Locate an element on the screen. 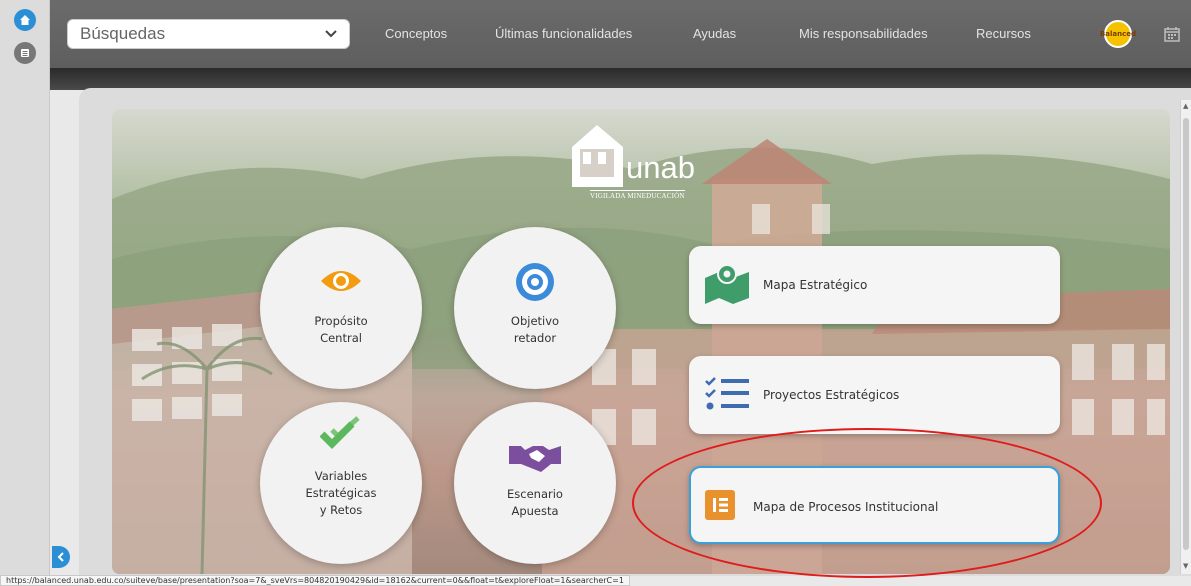 The width and height of the screenshot is (1191, 586). process-map-icon is located at coordinates (720, 505).